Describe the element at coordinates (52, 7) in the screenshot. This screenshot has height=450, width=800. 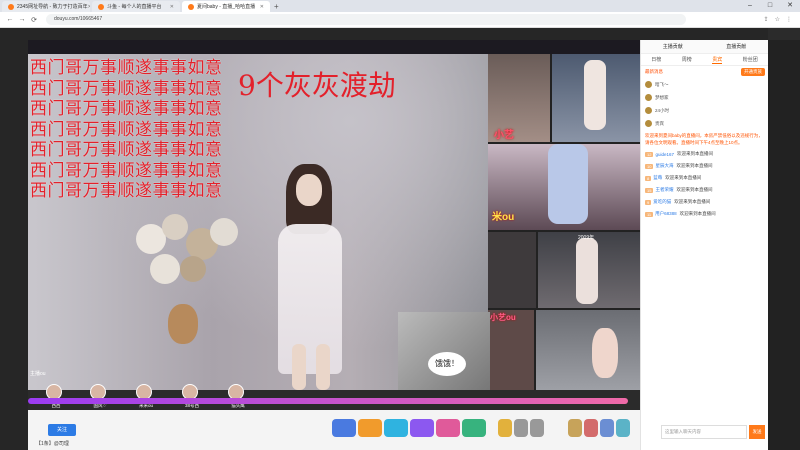
I see `tab-title: 2345网址导航 - 致力于打造百年` at that location.